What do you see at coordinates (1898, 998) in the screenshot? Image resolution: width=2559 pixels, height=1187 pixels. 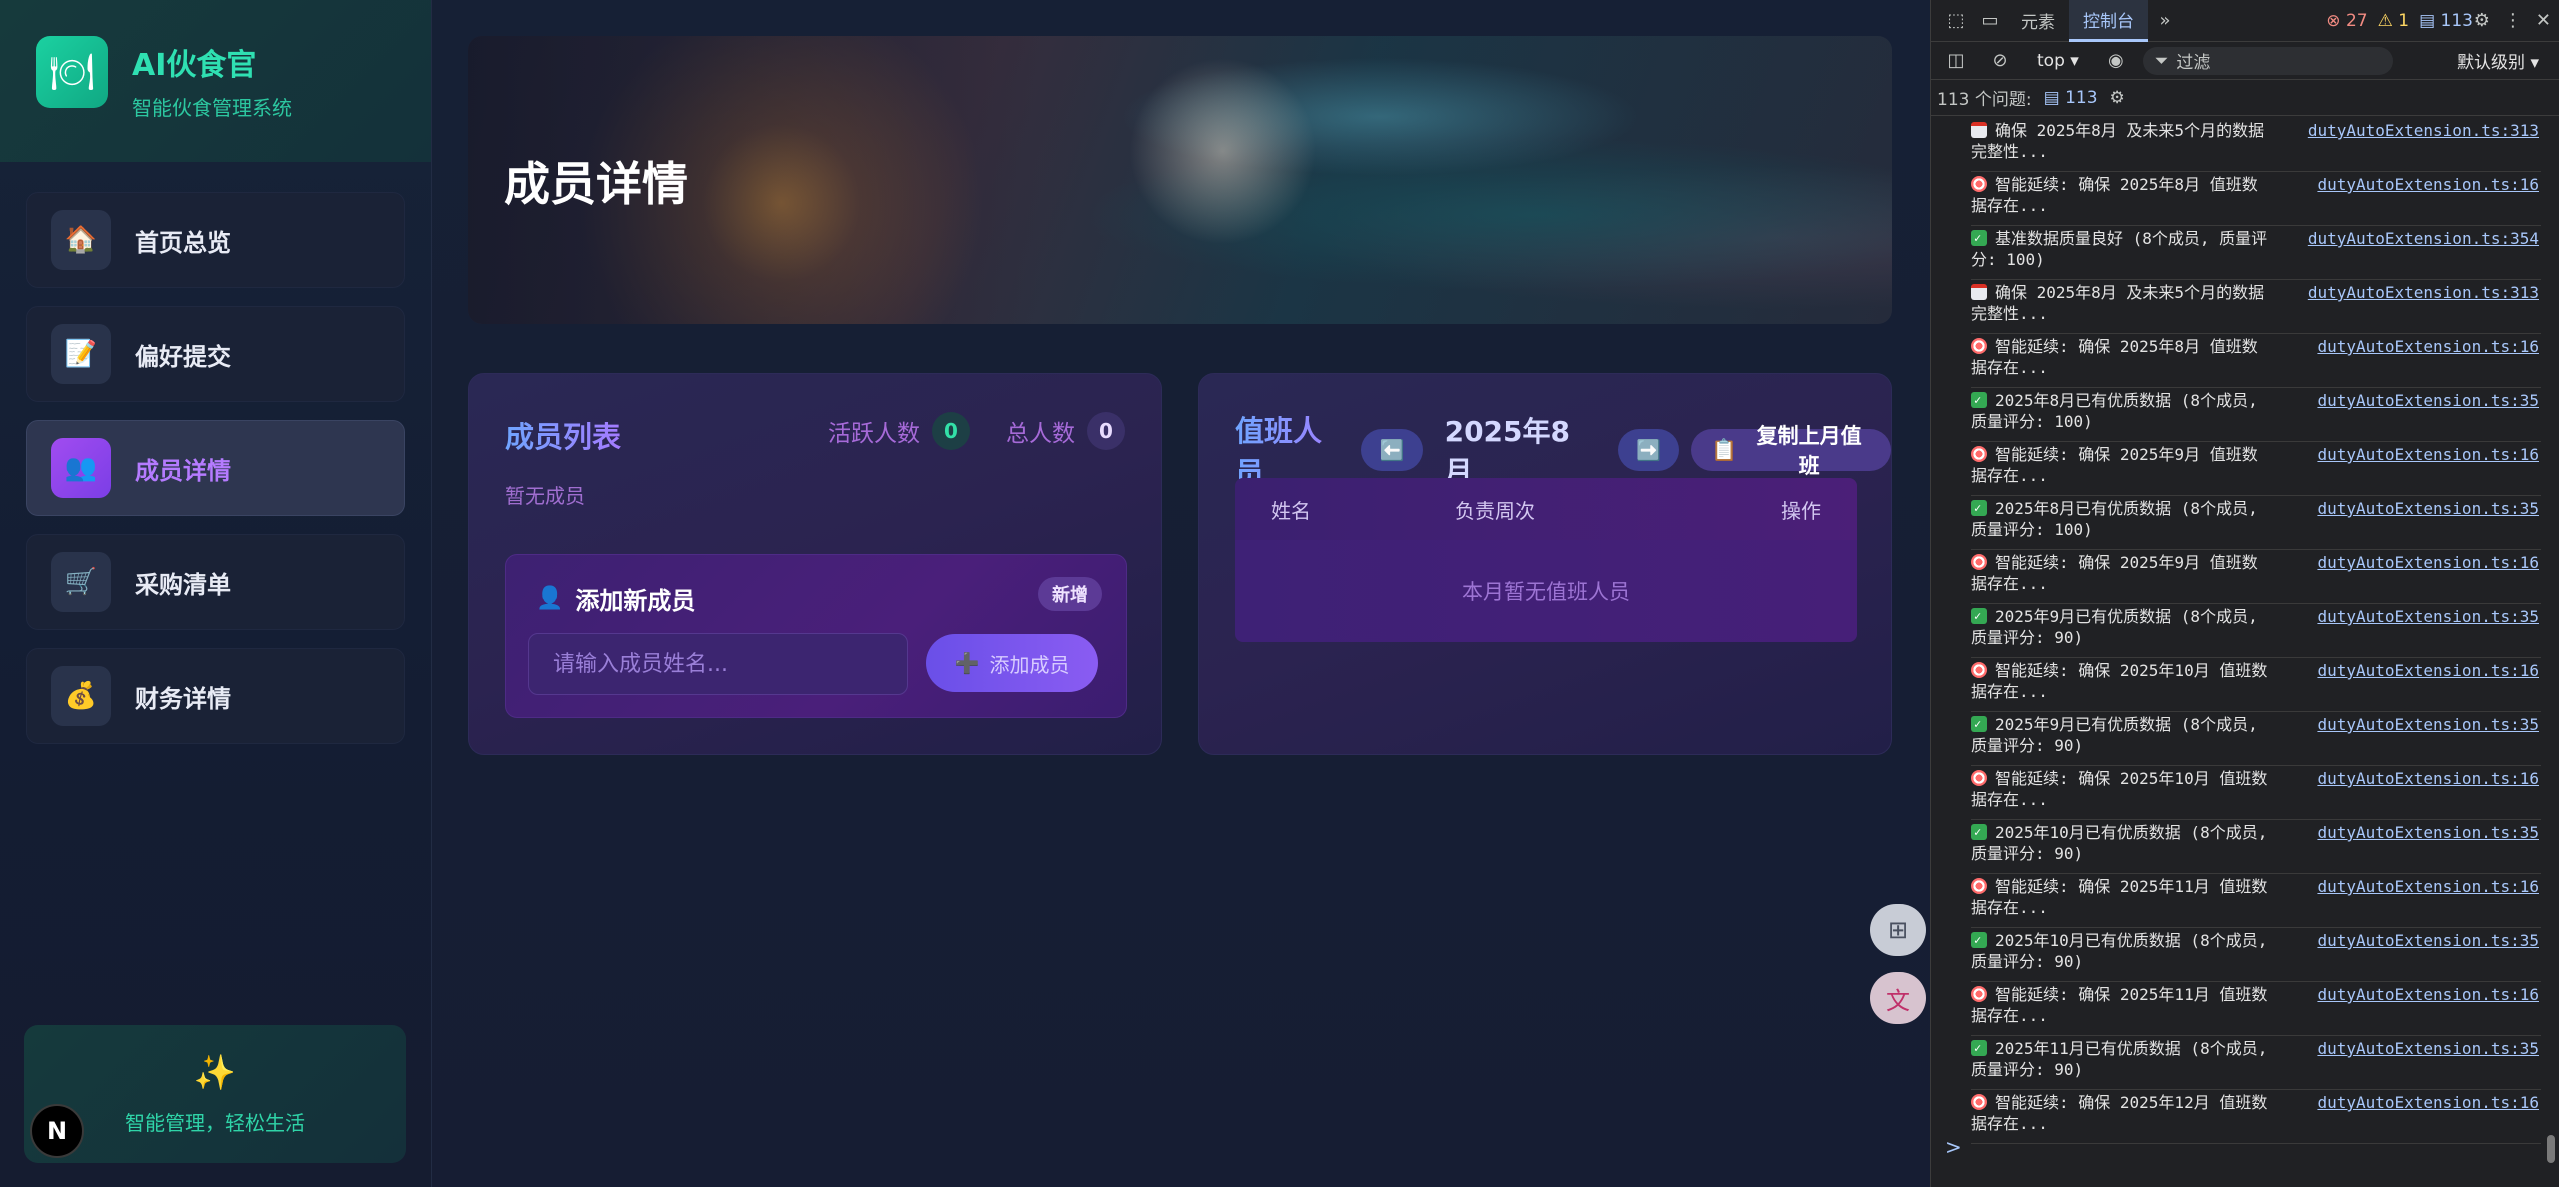 I see `floating-translate-button: 文` at bounding box center [1898, 998].